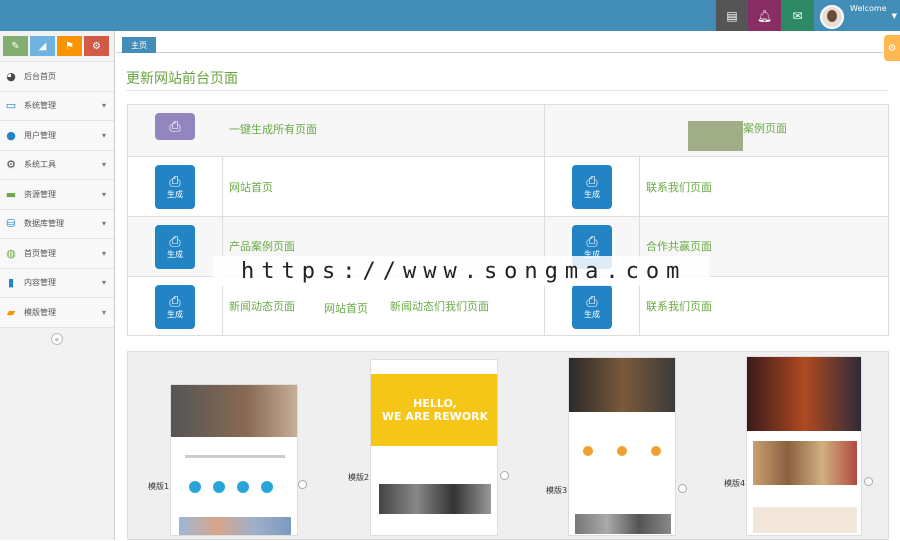 The image size is (900, 541). I want to click on sidebar-item-label: 首页管理, so click(40, 253).